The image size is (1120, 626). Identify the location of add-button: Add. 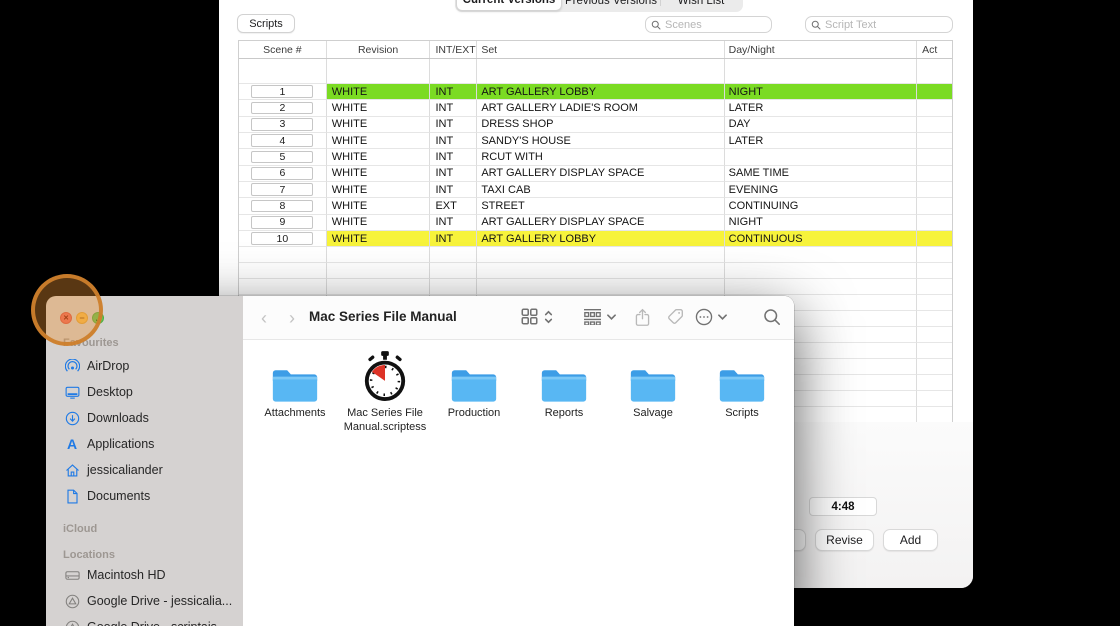
(910, 540).